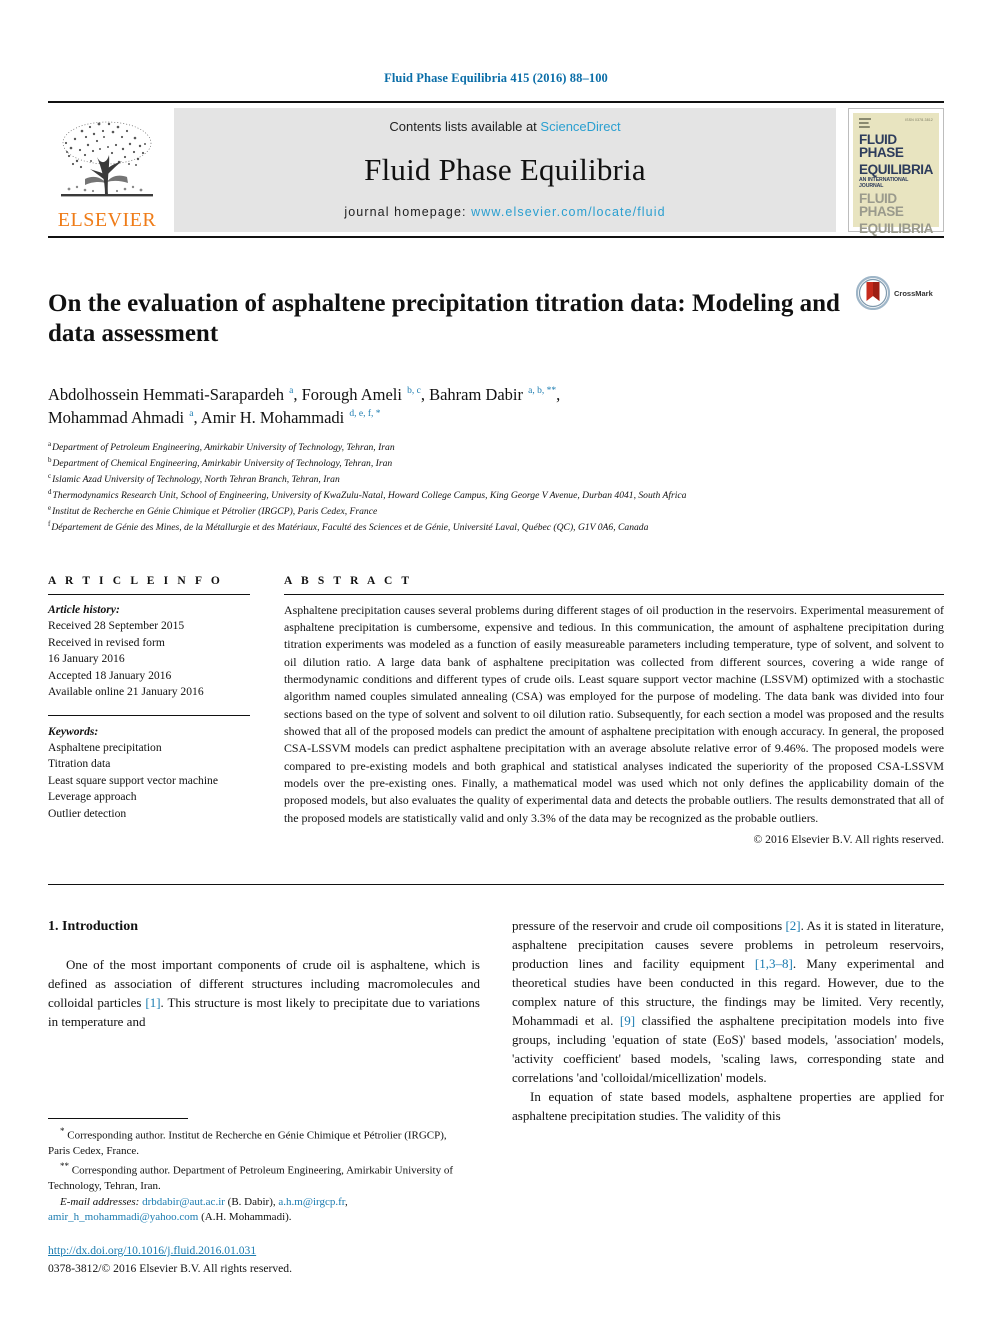 The width and height of the screenshot is (992, 1323). What do you see at coordinates (84, 609) in the screenshot?
I see `article-history-label: Article history:` at bounding box center [84, 609].